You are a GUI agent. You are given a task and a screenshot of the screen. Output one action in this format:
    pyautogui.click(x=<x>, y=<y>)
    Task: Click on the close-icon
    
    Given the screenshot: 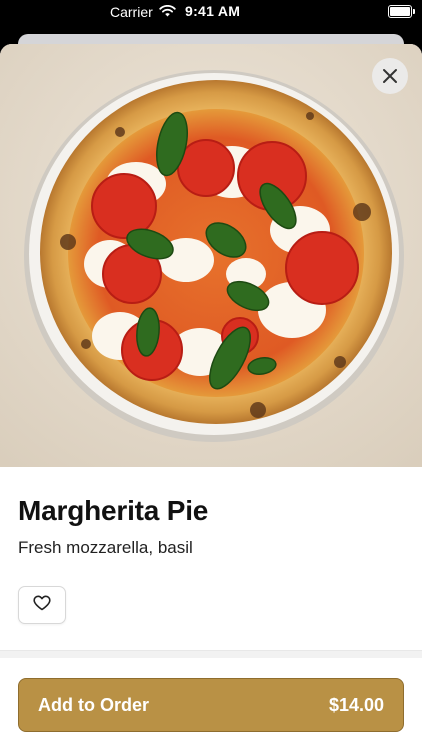 What is the action you would take?
    pyautogui.click(x=390, y=76)
    